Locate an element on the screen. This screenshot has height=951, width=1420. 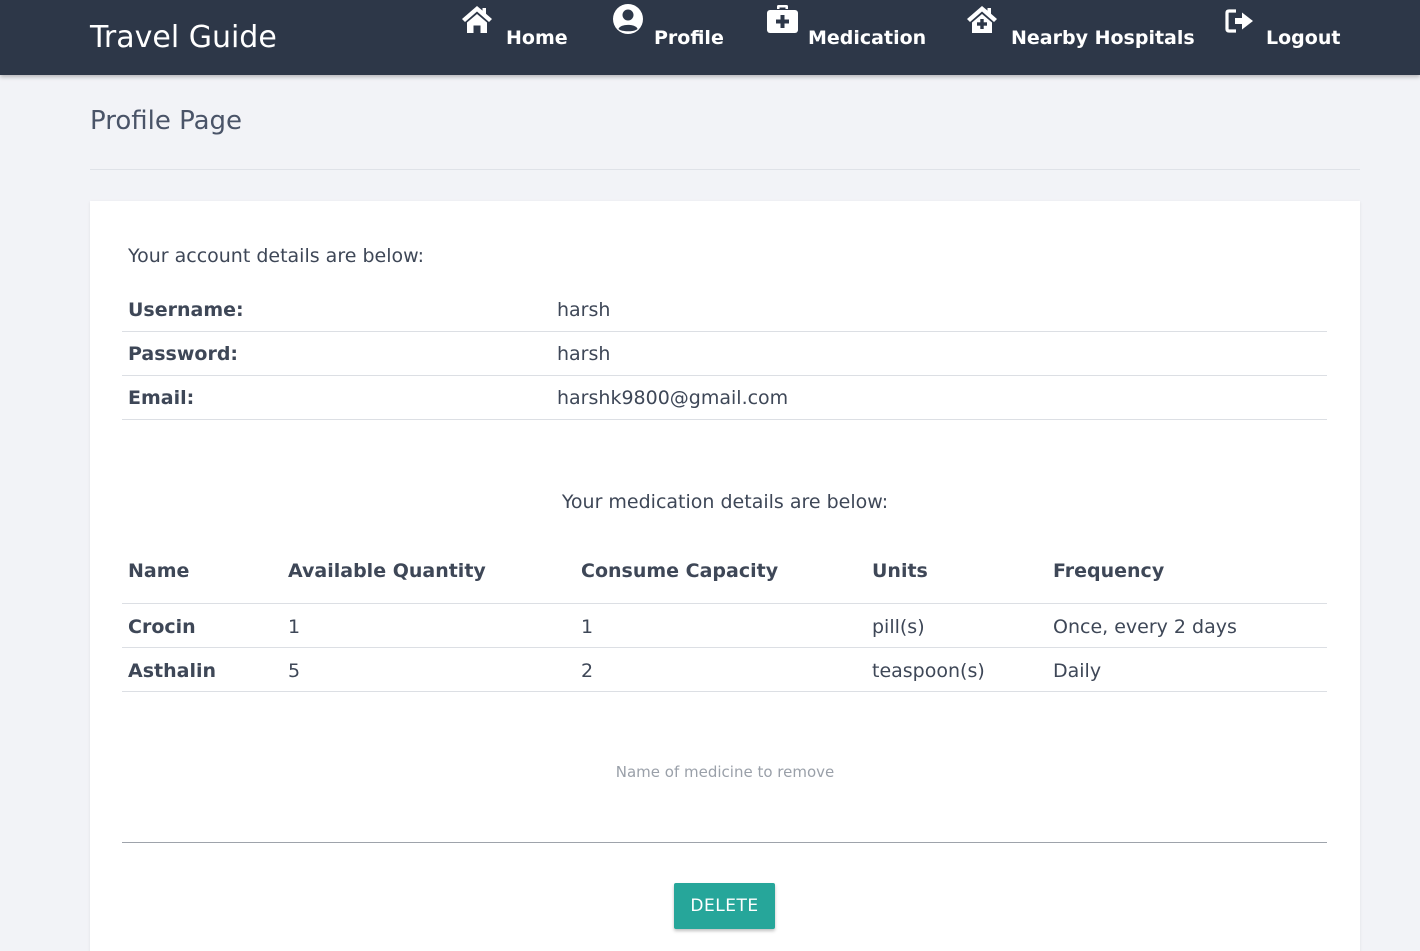
nav-logout: Logout is located at coordinates (1282, 37).